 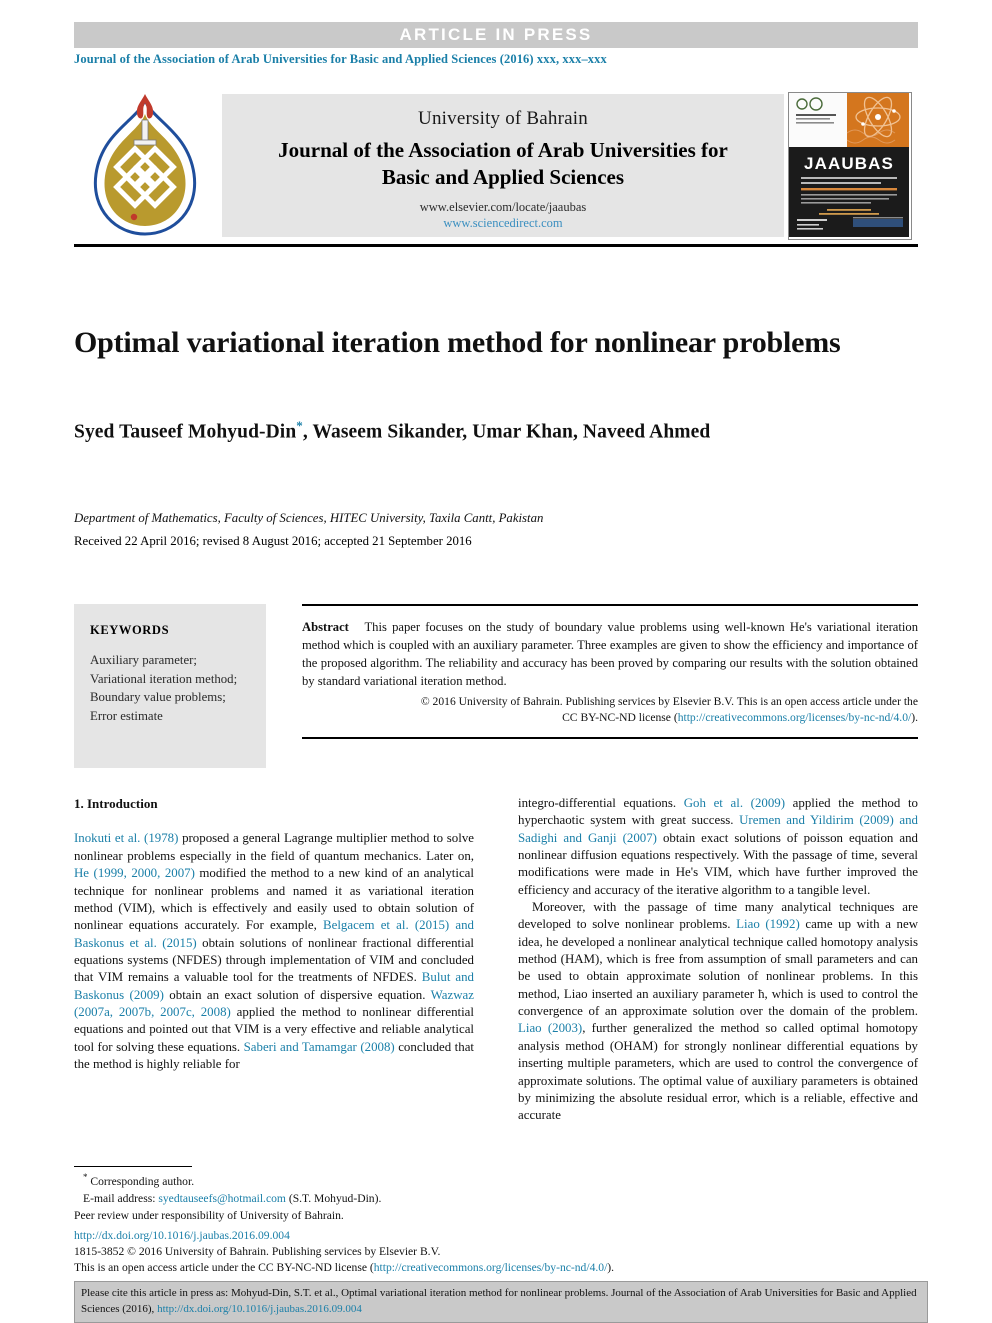 I want to click on citation-link: Liao (1992), so click(x=768, y=924).